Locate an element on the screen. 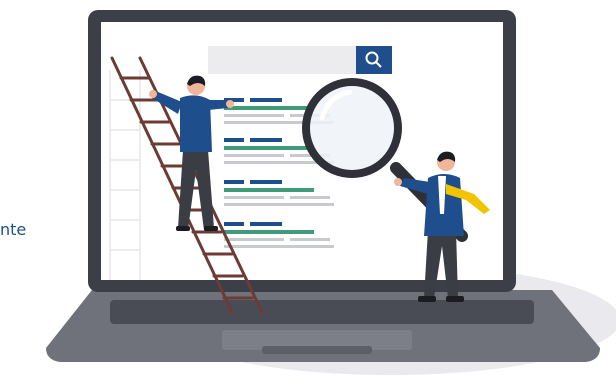 The width and height of the screenshot is (616, 392). keyboard-area is located at coordinates (322, 312).